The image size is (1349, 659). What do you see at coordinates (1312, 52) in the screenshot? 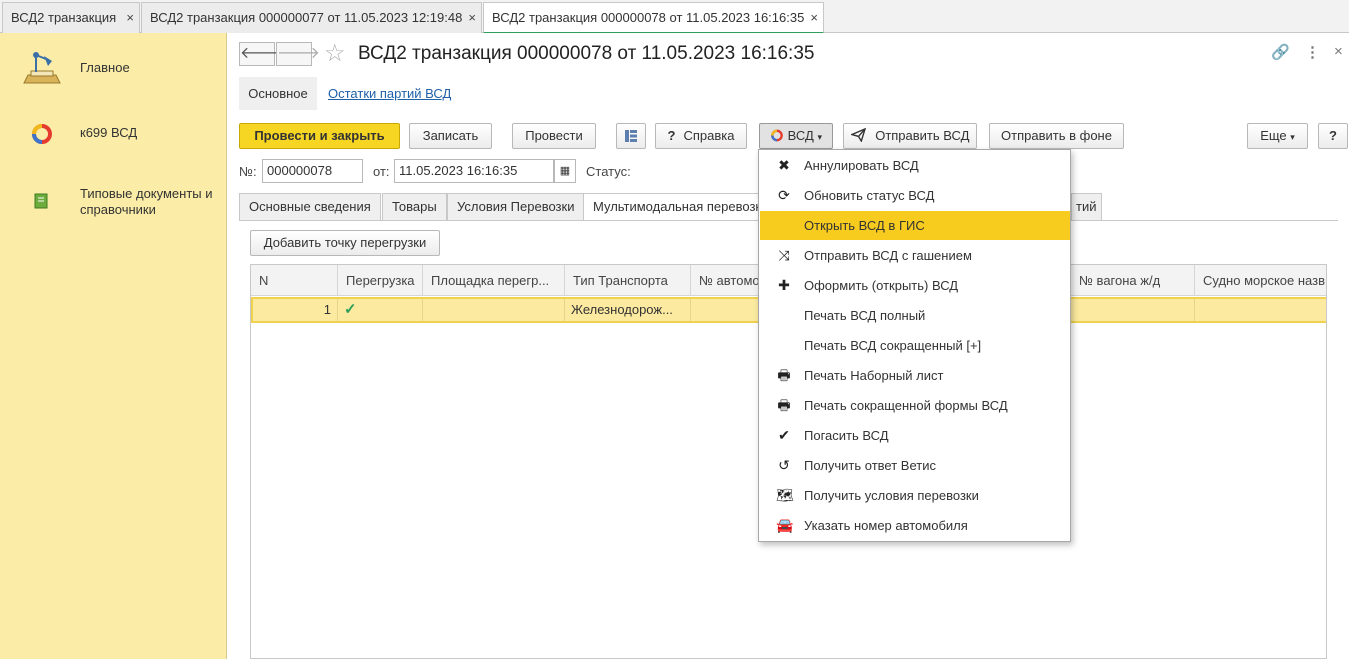
I see `more-vertical-icon: ⋮` at bounding box center [1312, 52].